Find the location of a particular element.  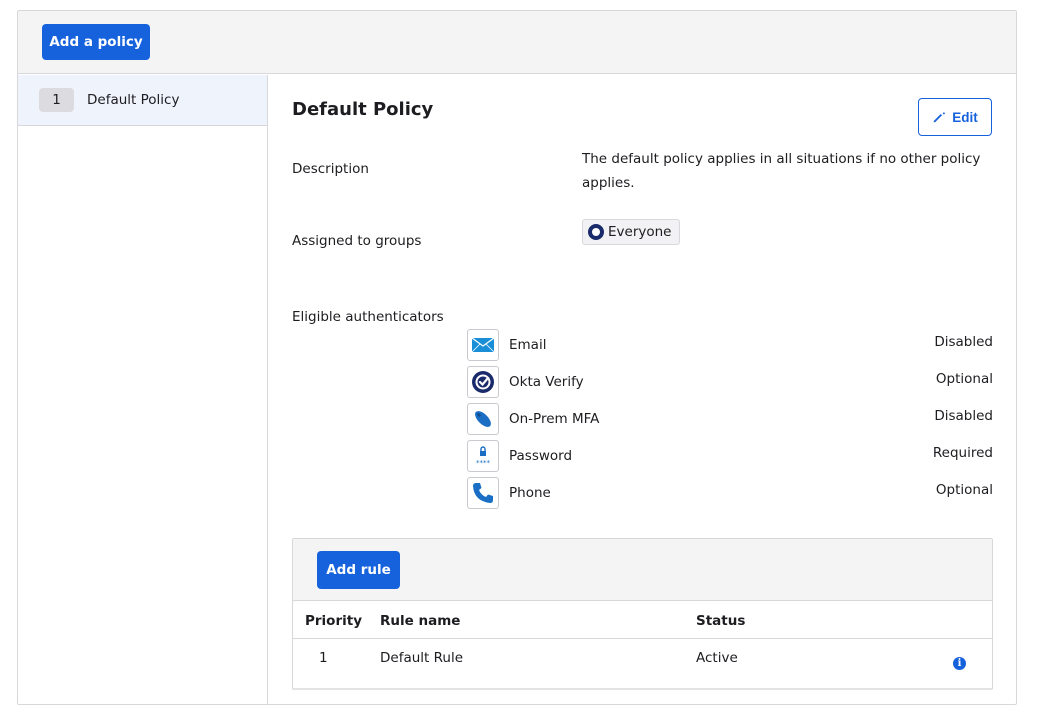

password-icon: **** is located at coordinates (483, 456).